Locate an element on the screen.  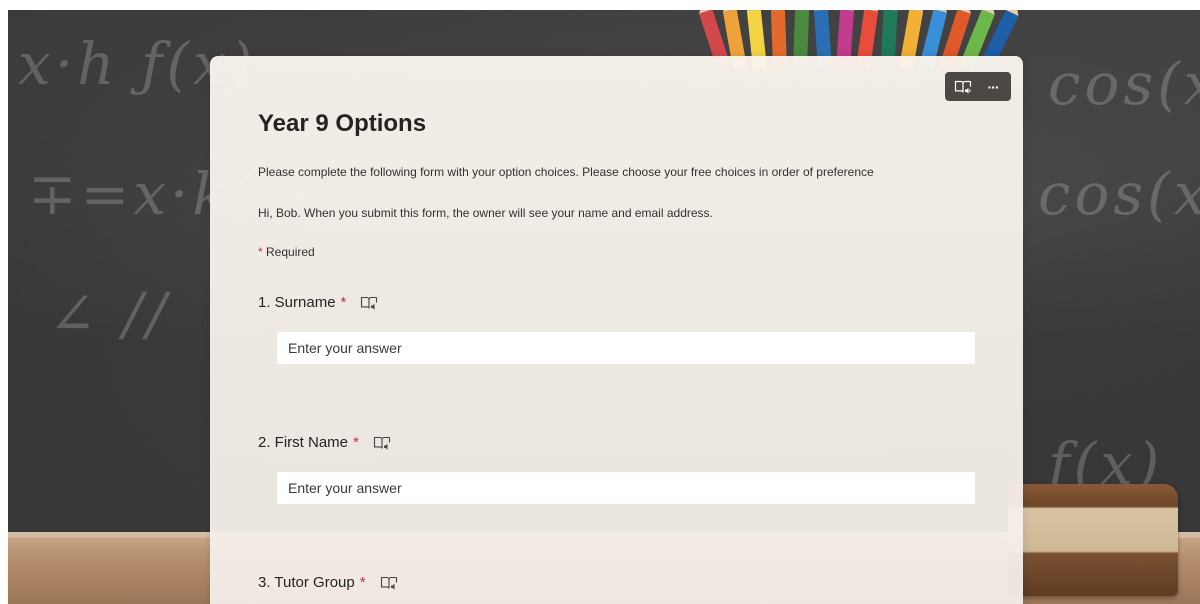
question-first-name: 2. First Name * is located at coordinates (324, 442).